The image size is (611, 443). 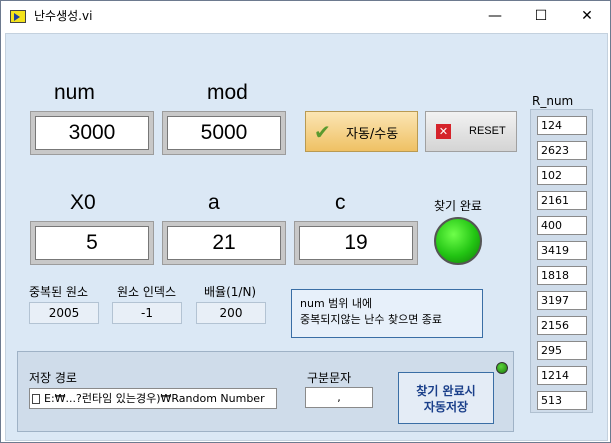 What do you see at coordinates (329, 378) in the screenshot?
I see `separator-label: 구분문자` at bounding box center [329, 378].